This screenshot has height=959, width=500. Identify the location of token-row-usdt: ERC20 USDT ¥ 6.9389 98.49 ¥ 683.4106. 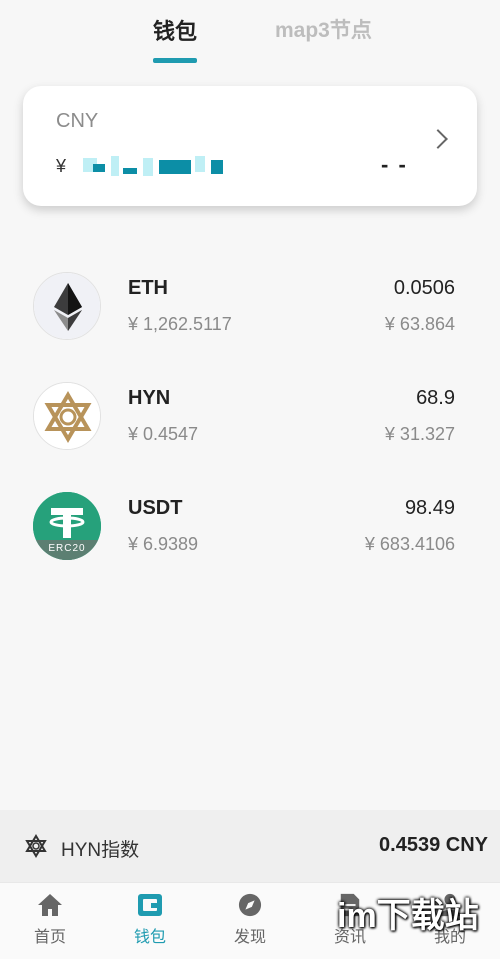
(250, 542).